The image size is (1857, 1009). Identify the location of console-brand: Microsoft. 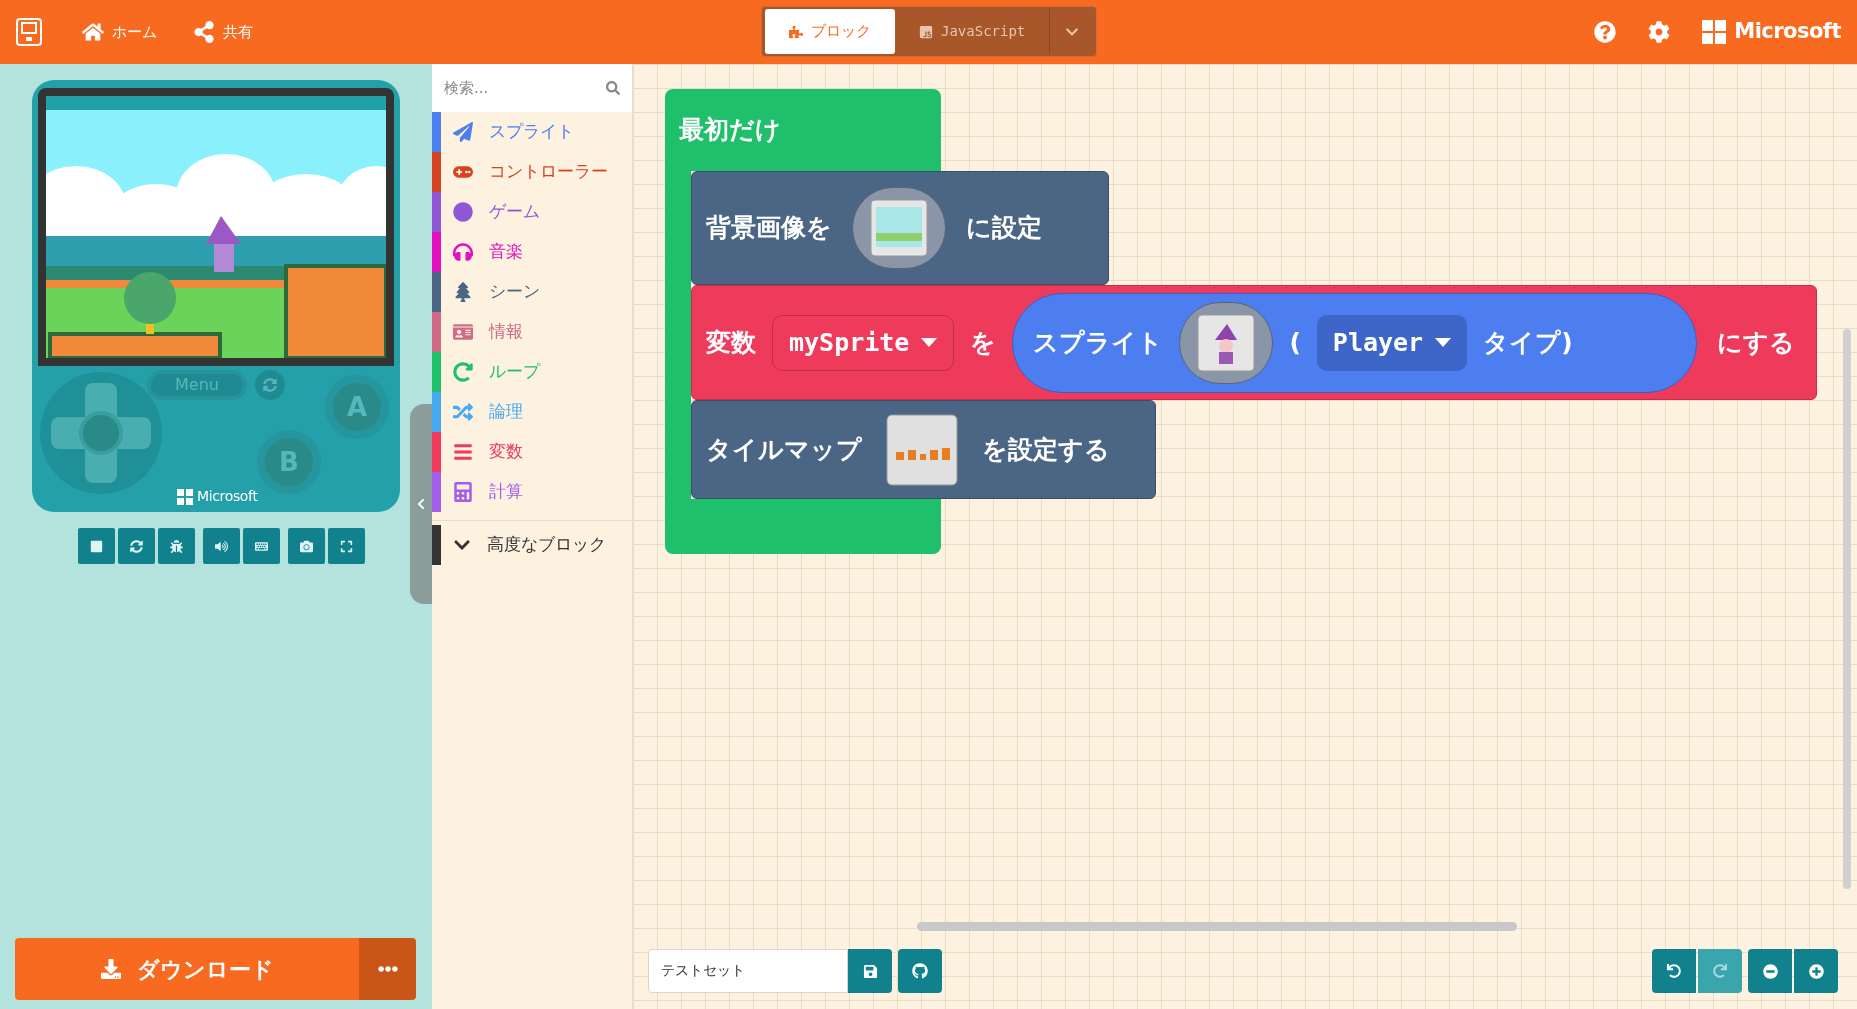
(227, 496).